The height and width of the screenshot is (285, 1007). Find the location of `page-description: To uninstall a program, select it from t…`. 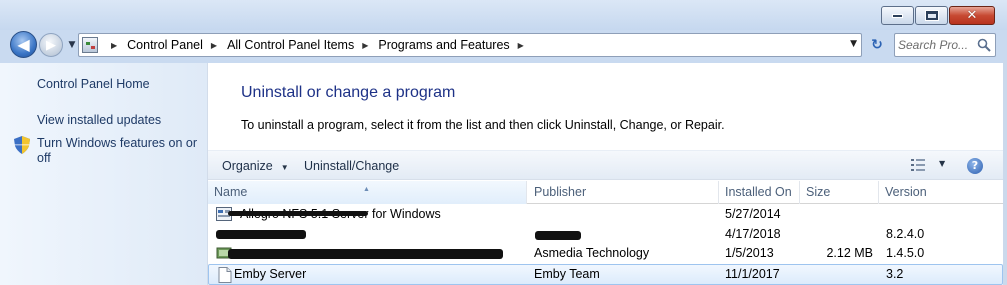

page-description: To uninstall a program, select it from t… is located at coordinates (483, 125).